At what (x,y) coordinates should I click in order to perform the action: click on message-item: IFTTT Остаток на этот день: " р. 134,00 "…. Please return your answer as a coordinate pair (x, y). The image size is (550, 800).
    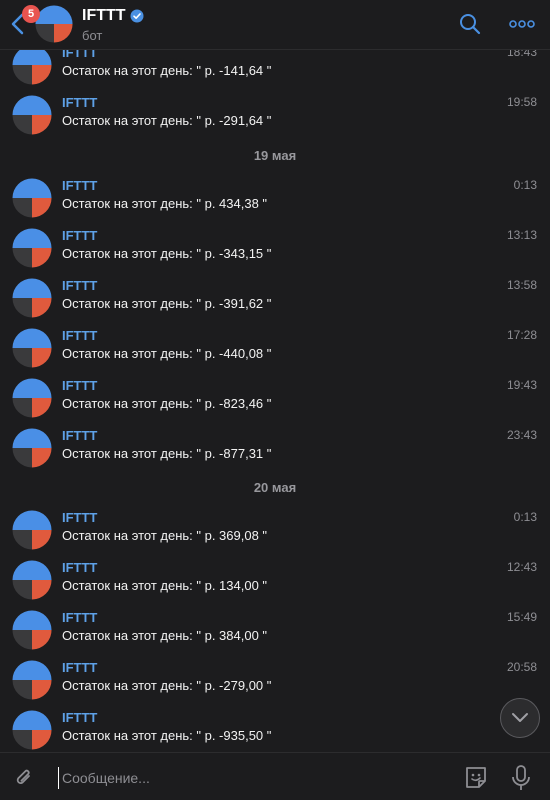
    Looking at the image, I should click on (275, 583).